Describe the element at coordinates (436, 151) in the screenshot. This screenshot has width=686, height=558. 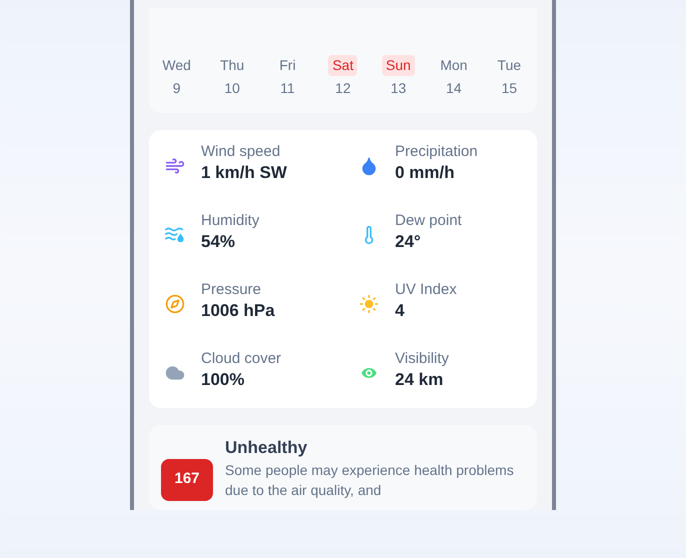
I see `metric-label: Precipitation` at that location.